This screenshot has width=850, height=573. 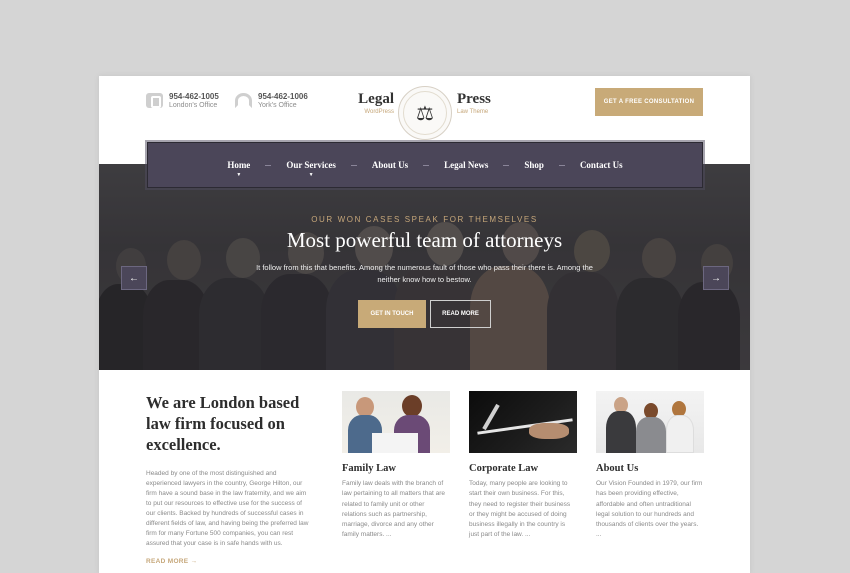 What do you see at coordinates (311, 169) in the screenshot?
I see `nav-item-our-services: Our Services ▼` at bounding box center [311, 169].